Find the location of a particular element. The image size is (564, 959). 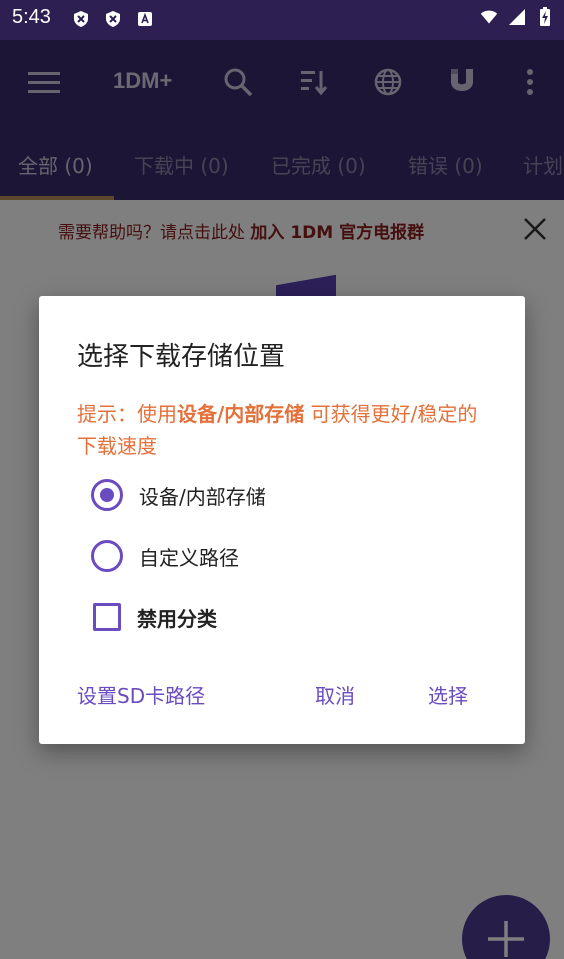

dialog-tip: 提示：使用设备/内部存储 可获得更好/稳定的下载速度 is located at coordinates (277, 430).